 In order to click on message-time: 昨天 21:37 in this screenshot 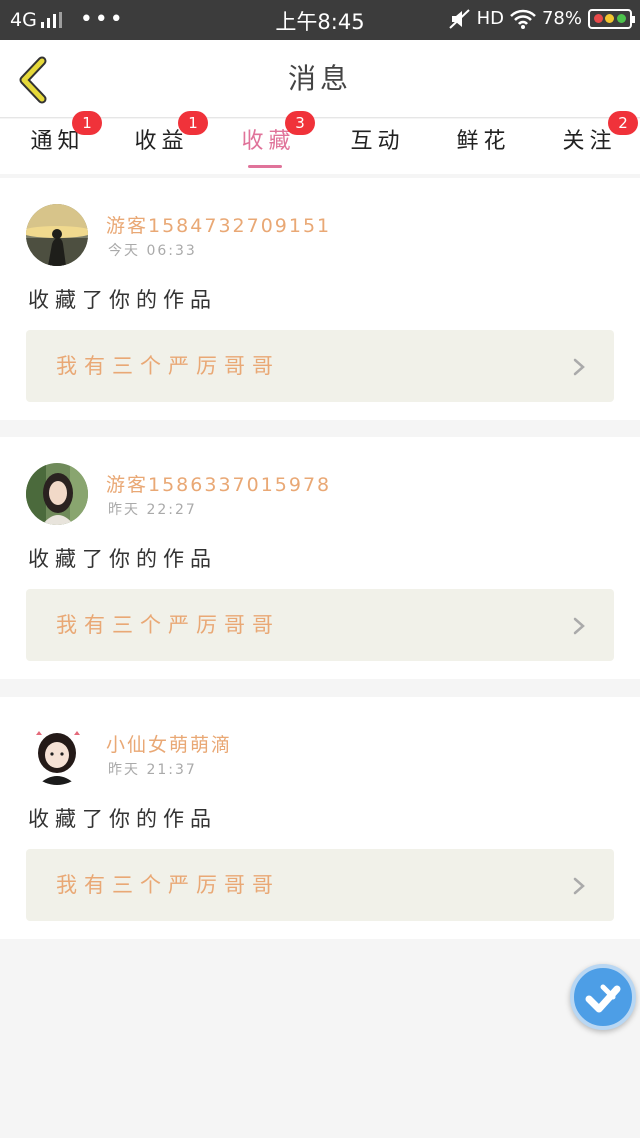, I will do `click(152, 770)`.